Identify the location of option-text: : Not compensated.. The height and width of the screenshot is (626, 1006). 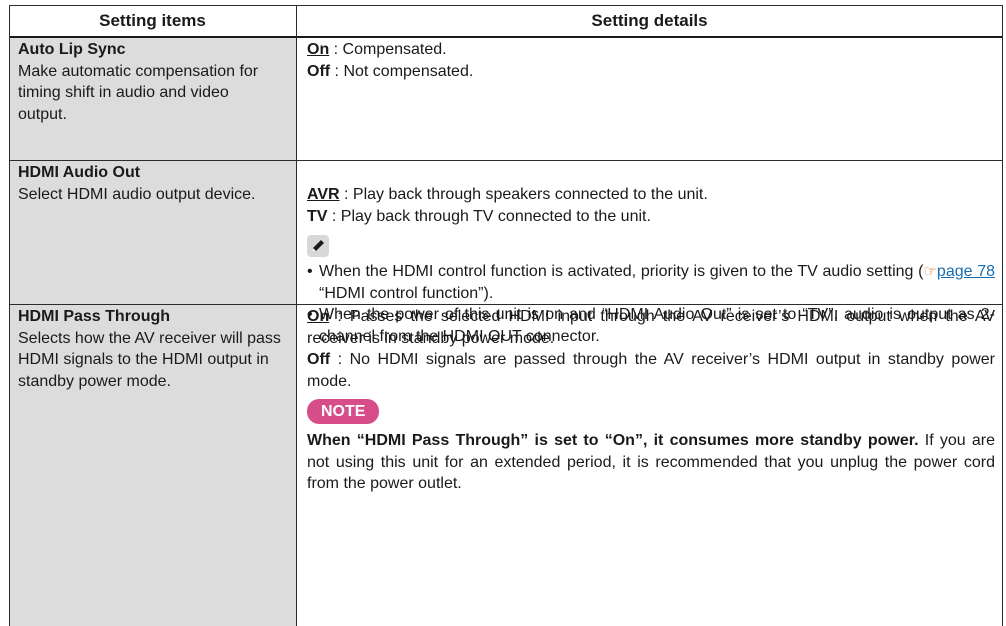
(402, 71).